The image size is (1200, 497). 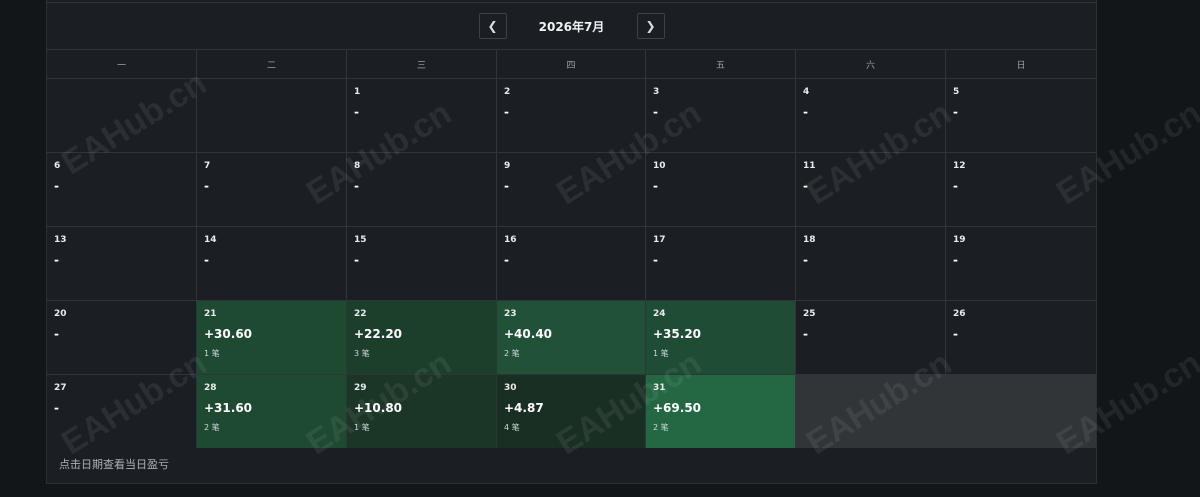 I want to click on calendar-day-cell: 15 -, so click(x=422, y=263).